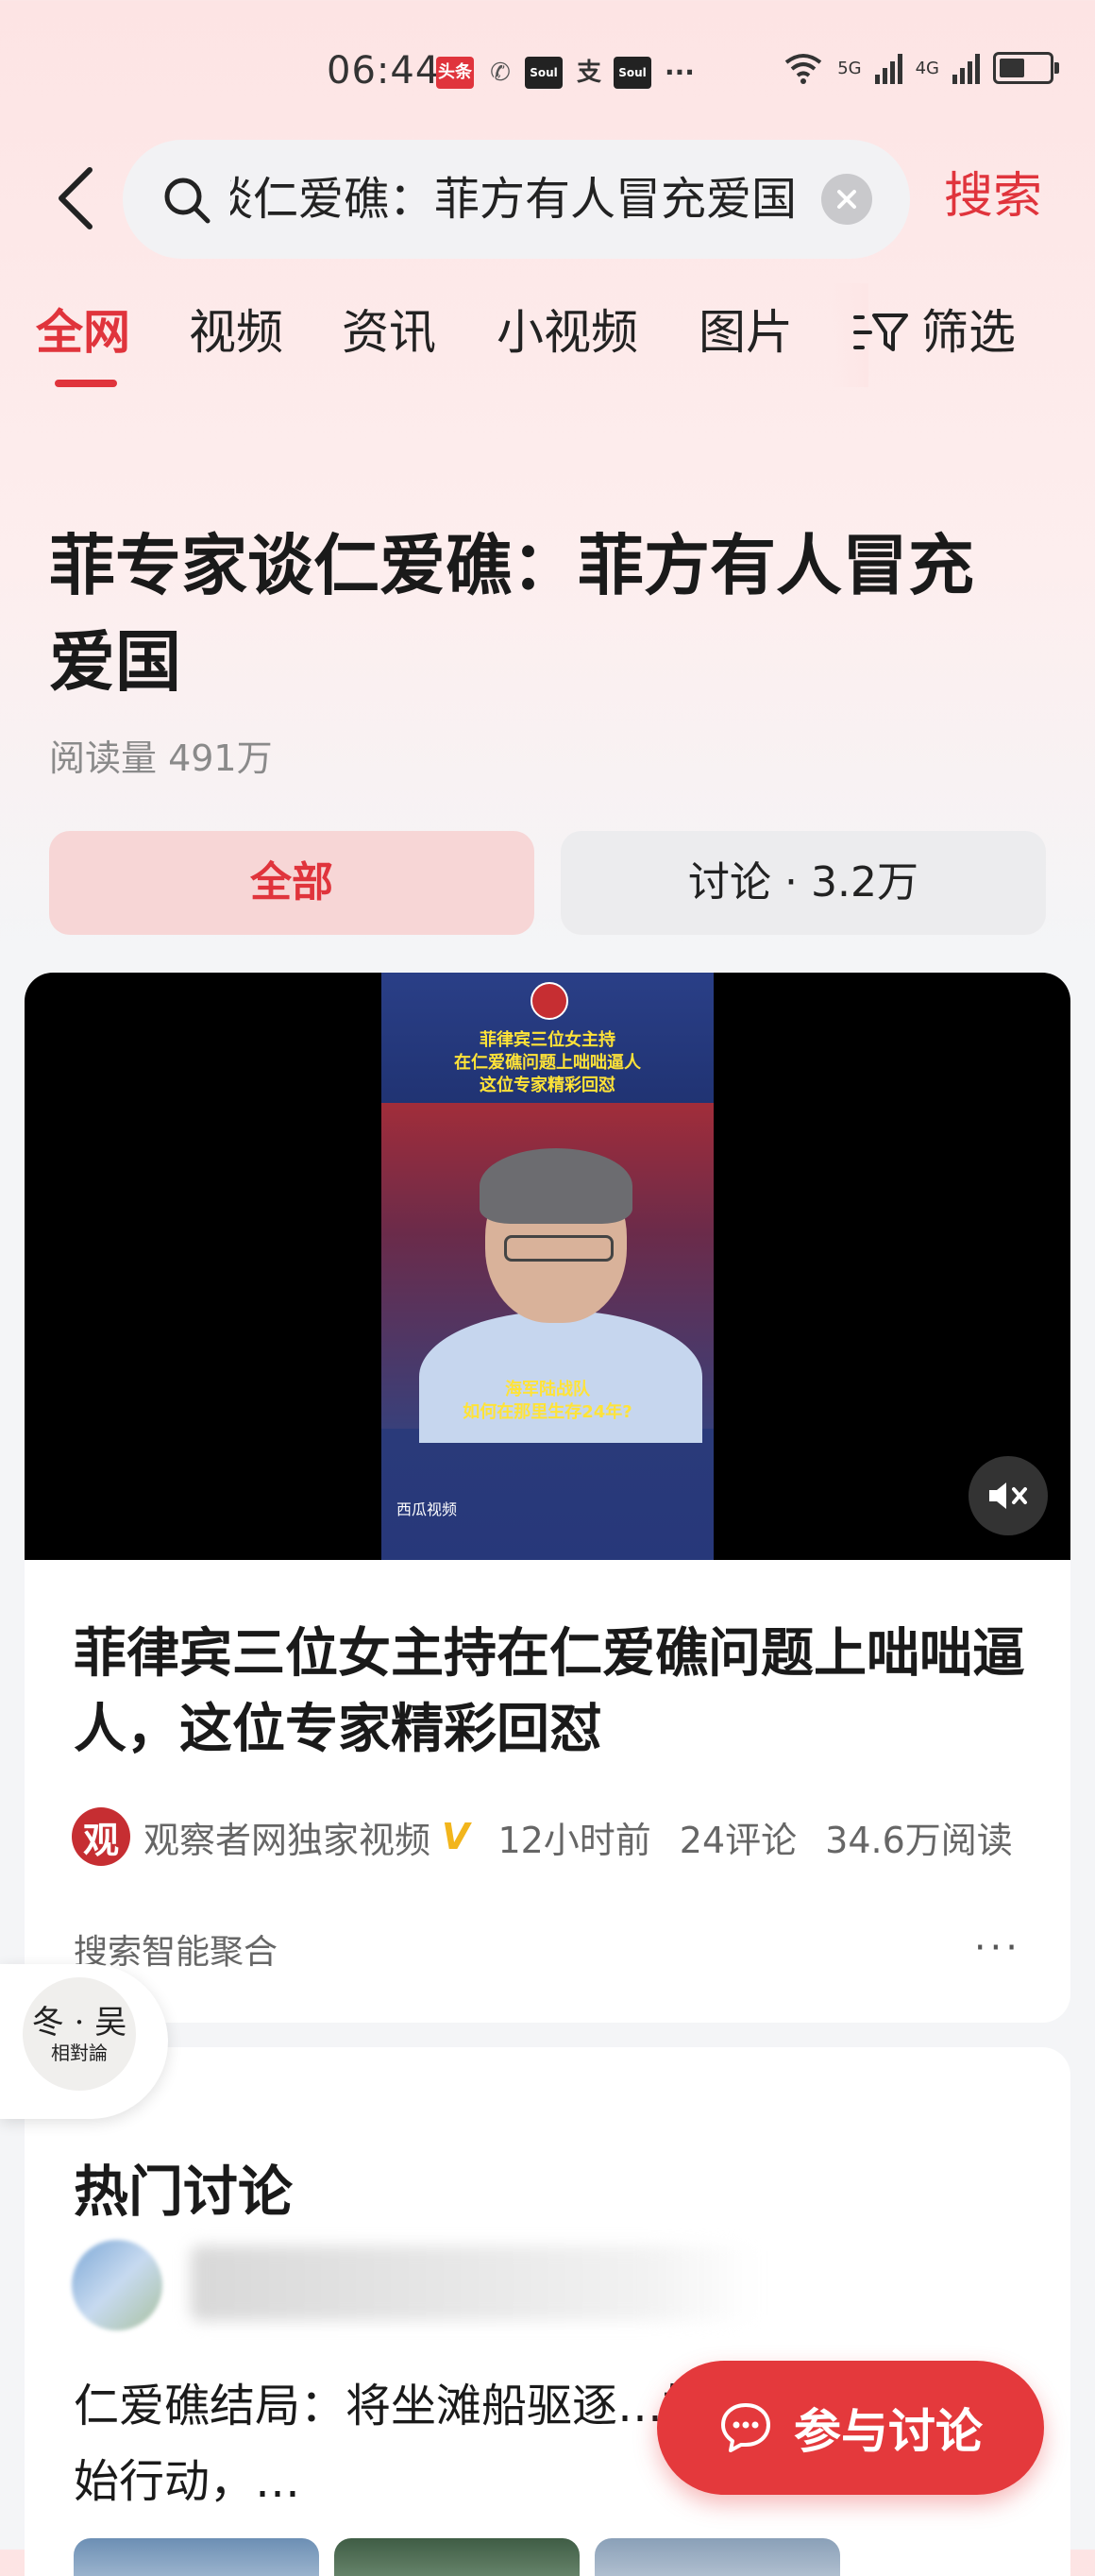 Image resolution: width=1095 pixels, height=2576 pixels. I want to click on filter-label: 筛选, so click(968, 332).